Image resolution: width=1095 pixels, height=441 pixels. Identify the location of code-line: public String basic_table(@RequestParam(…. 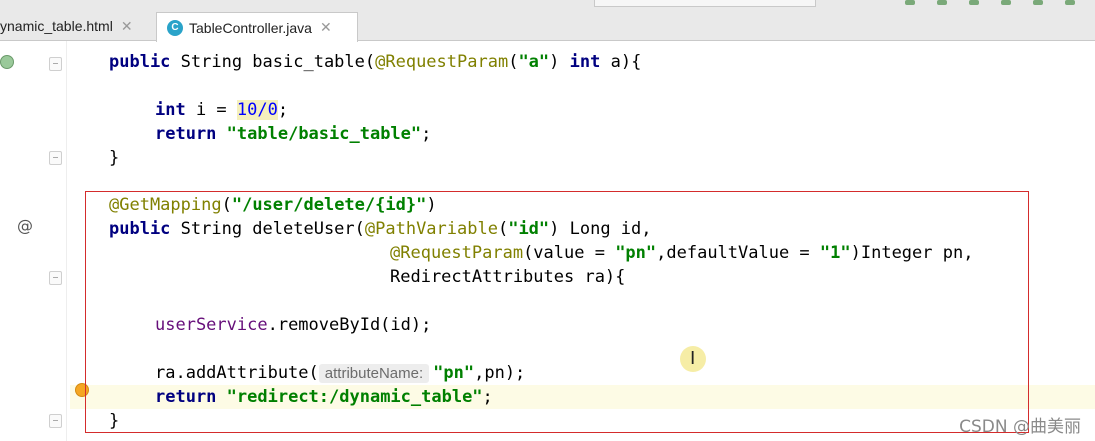
(375, 62).